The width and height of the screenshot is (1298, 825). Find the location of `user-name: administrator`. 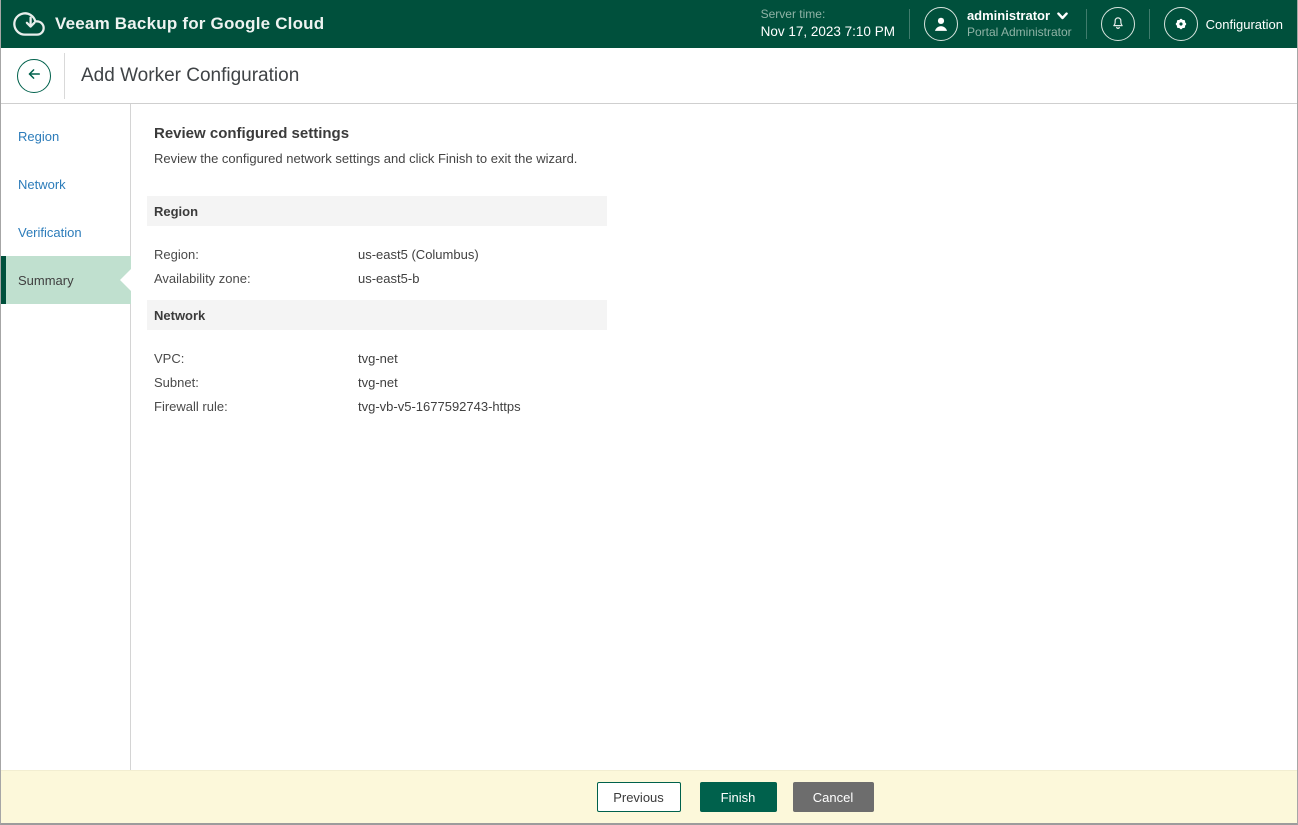

user-name: administrator is located at coordinates (1008, 16).